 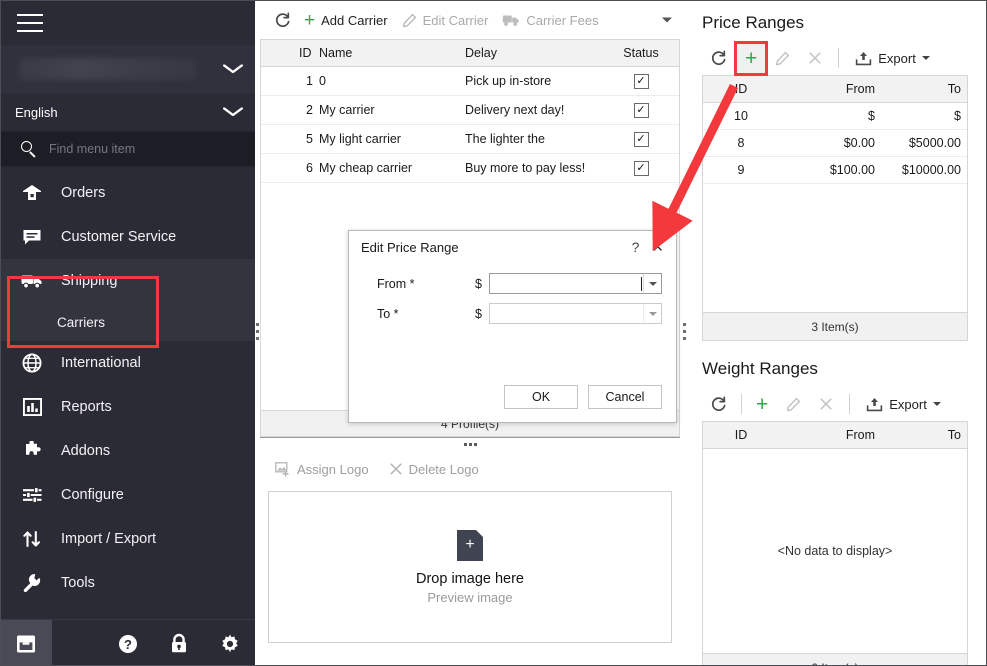 I want to click on pencil-icon, so click(x=794, y=404).